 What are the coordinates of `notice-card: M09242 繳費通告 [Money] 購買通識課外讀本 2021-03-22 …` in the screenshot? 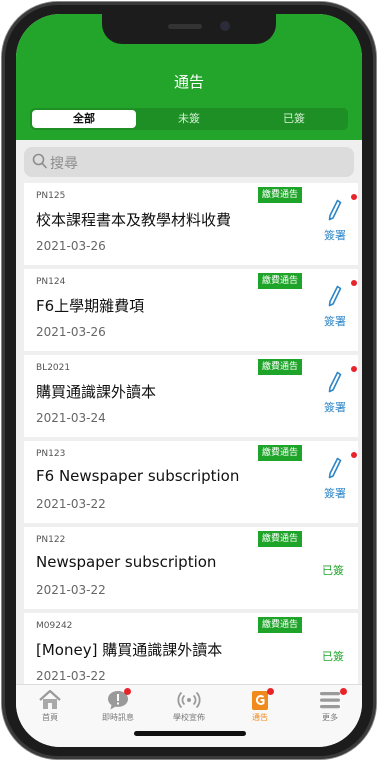 It's located at (191, 654).